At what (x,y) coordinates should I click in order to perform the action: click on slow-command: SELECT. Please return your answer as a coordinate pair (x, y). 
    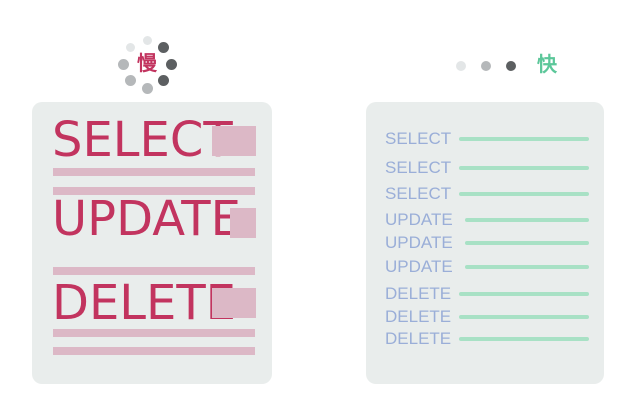
    Looking at the image, I should click on (142, 140).